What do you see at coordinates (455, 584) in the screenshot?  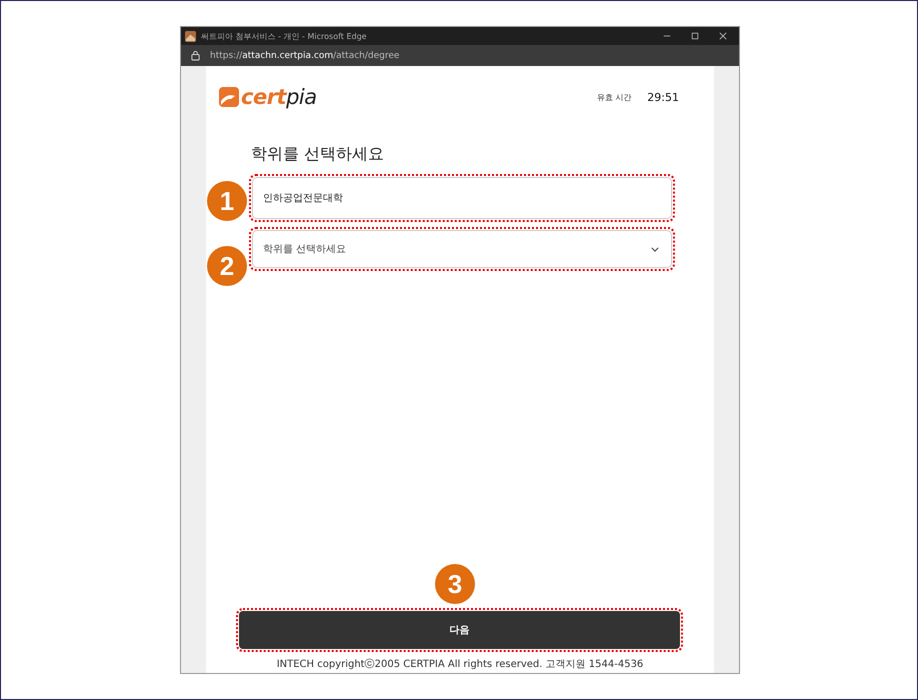 I see `callout-badge: 3` at bounding box center [455, 584].